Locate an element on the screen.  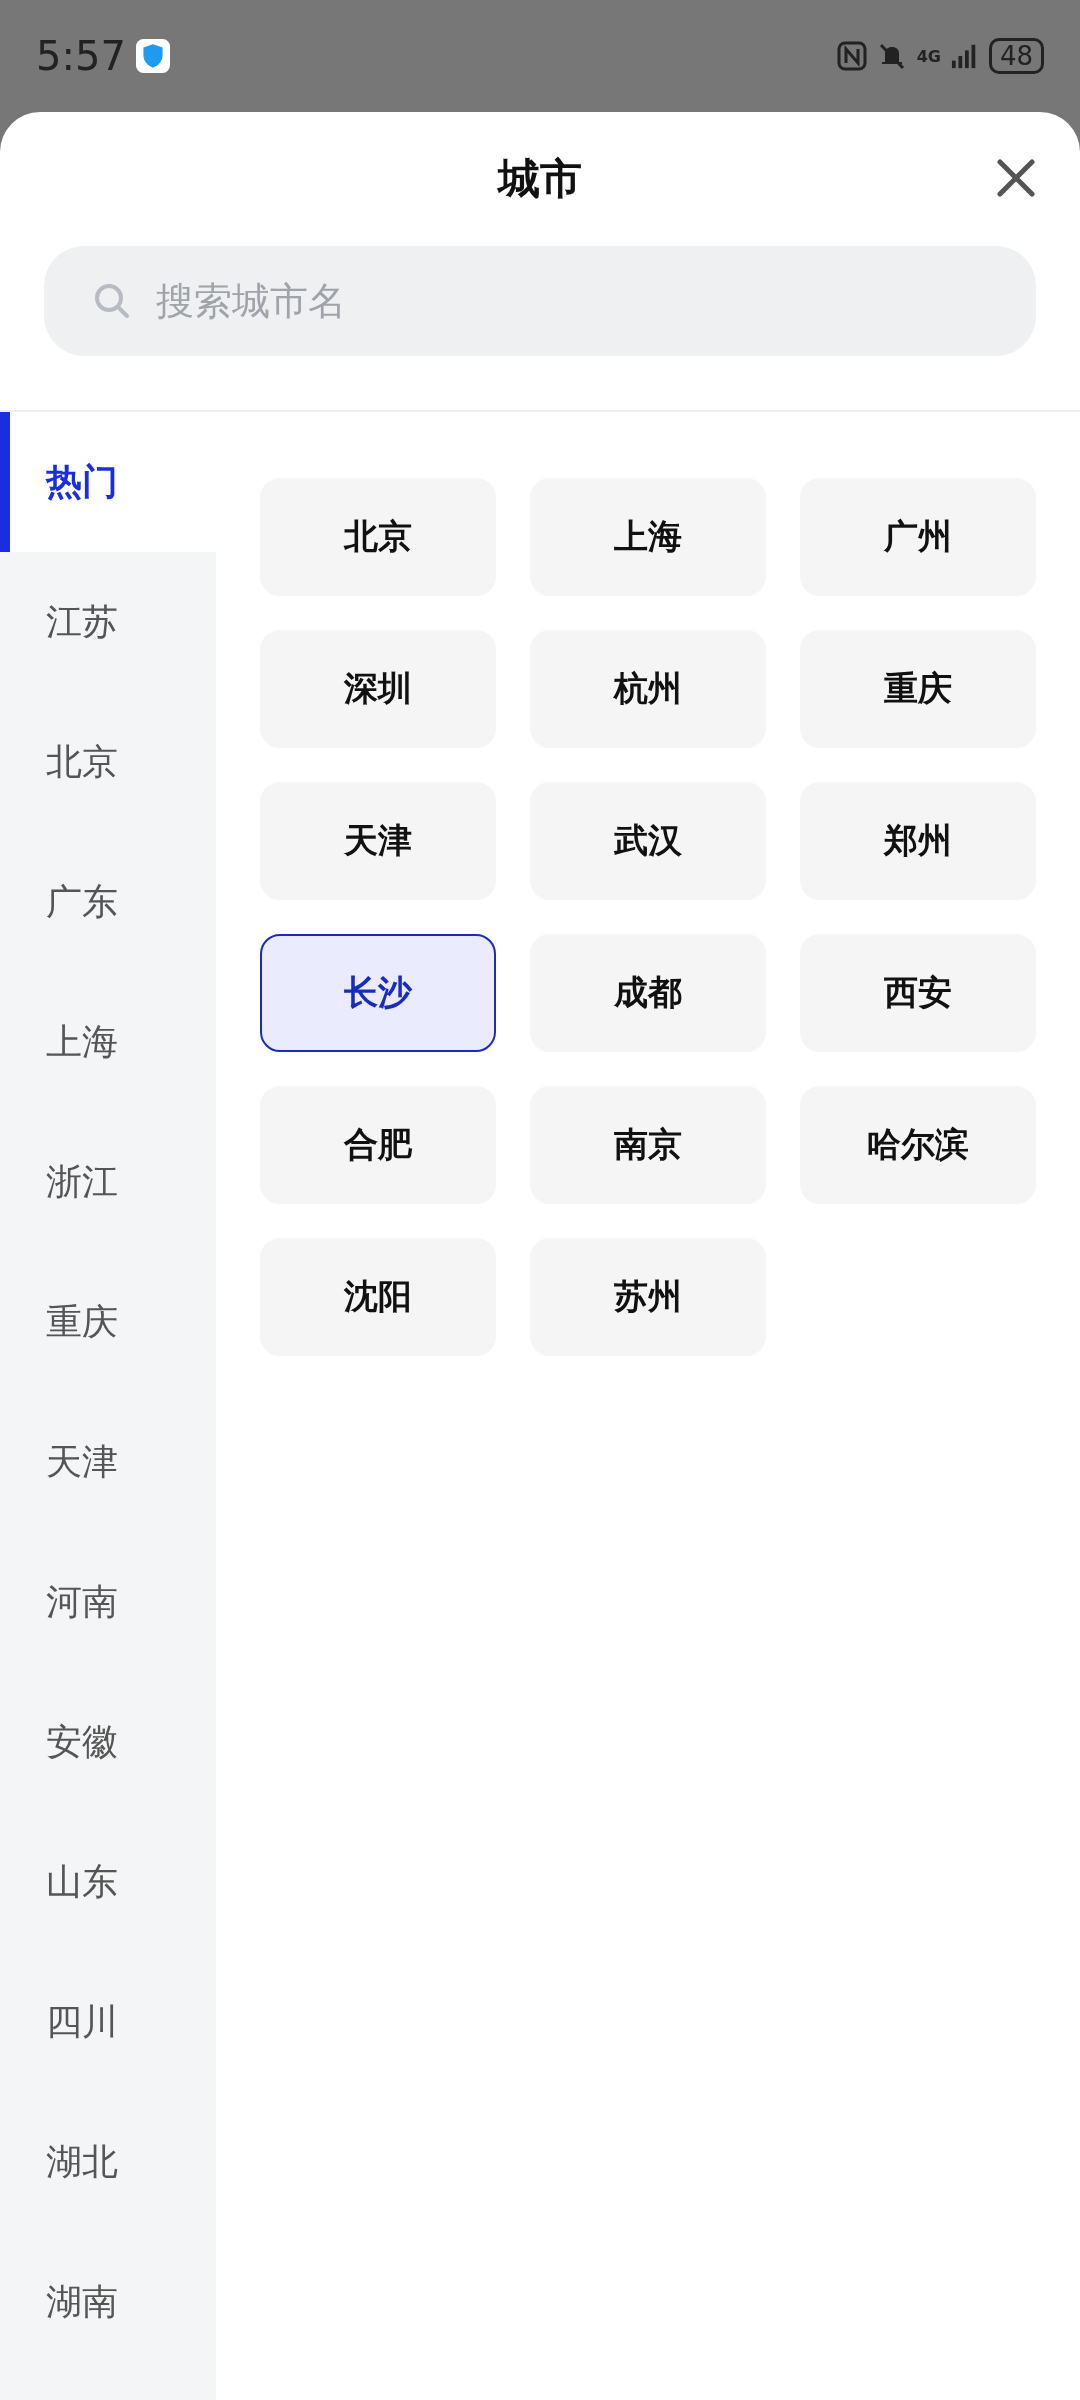
city-button: 成都 is located at coordinates (648, 993).